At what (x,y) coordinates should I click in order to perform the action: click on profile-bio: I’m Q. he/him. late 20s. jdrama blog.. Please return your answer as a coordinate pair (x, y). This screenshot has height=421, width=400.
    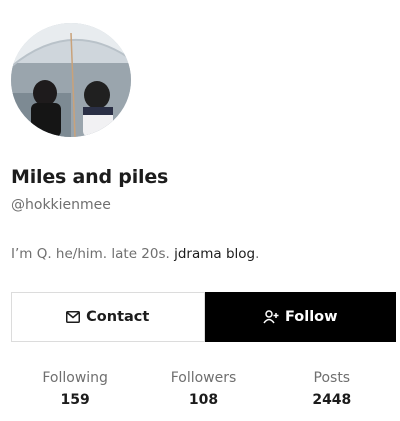
    Looking at the image, I should click on (135, 254).